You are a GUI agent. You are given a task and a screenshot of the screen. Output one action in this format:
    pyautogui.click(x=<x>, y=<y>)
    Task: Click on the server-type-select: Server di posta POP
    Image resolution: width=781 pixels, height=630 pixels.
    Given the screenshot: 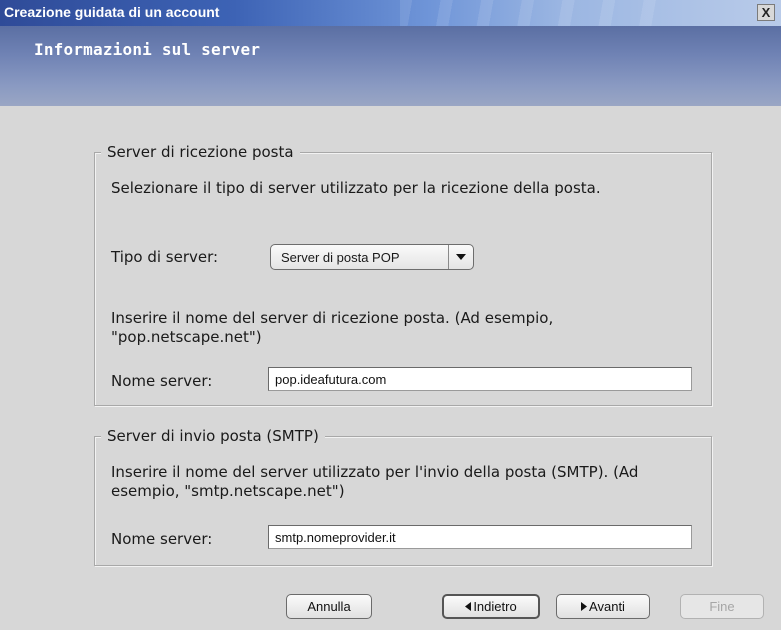 What is the action you would take?
    pyautogui.click(x=372, y=257)
    